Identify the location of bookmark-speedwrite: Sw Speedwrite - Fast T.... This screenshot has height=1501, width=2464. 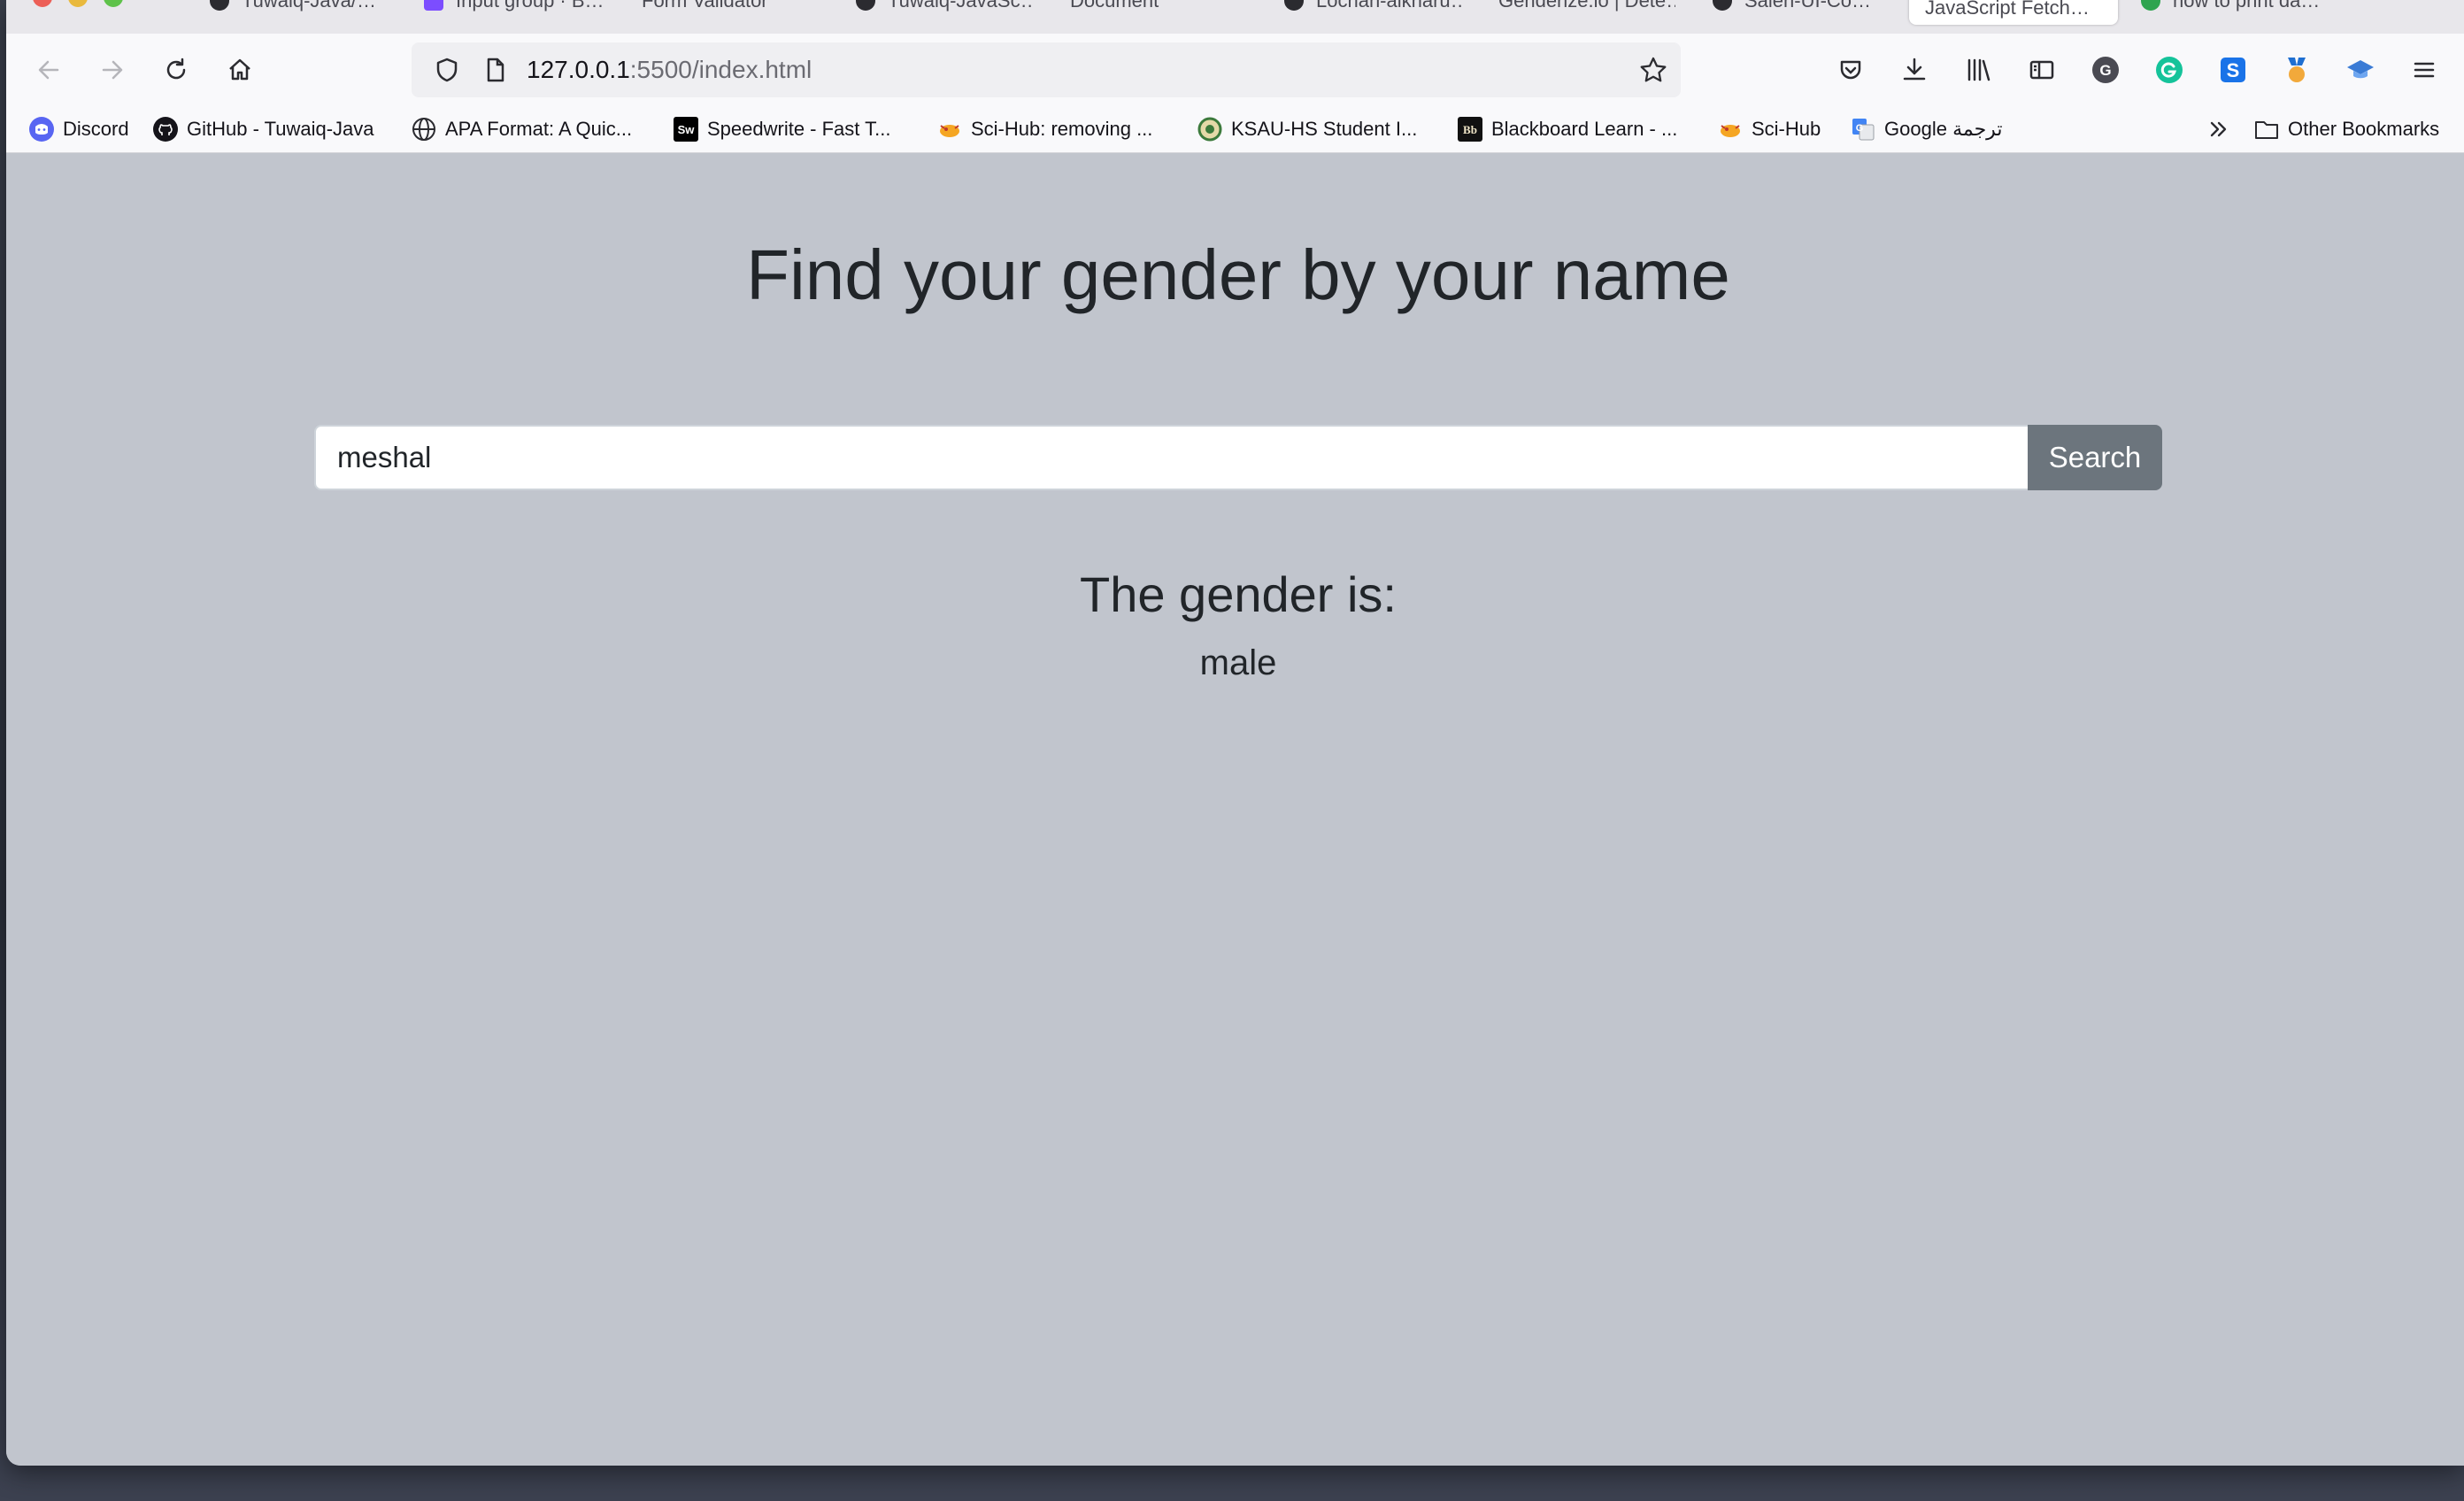
(782, 129).